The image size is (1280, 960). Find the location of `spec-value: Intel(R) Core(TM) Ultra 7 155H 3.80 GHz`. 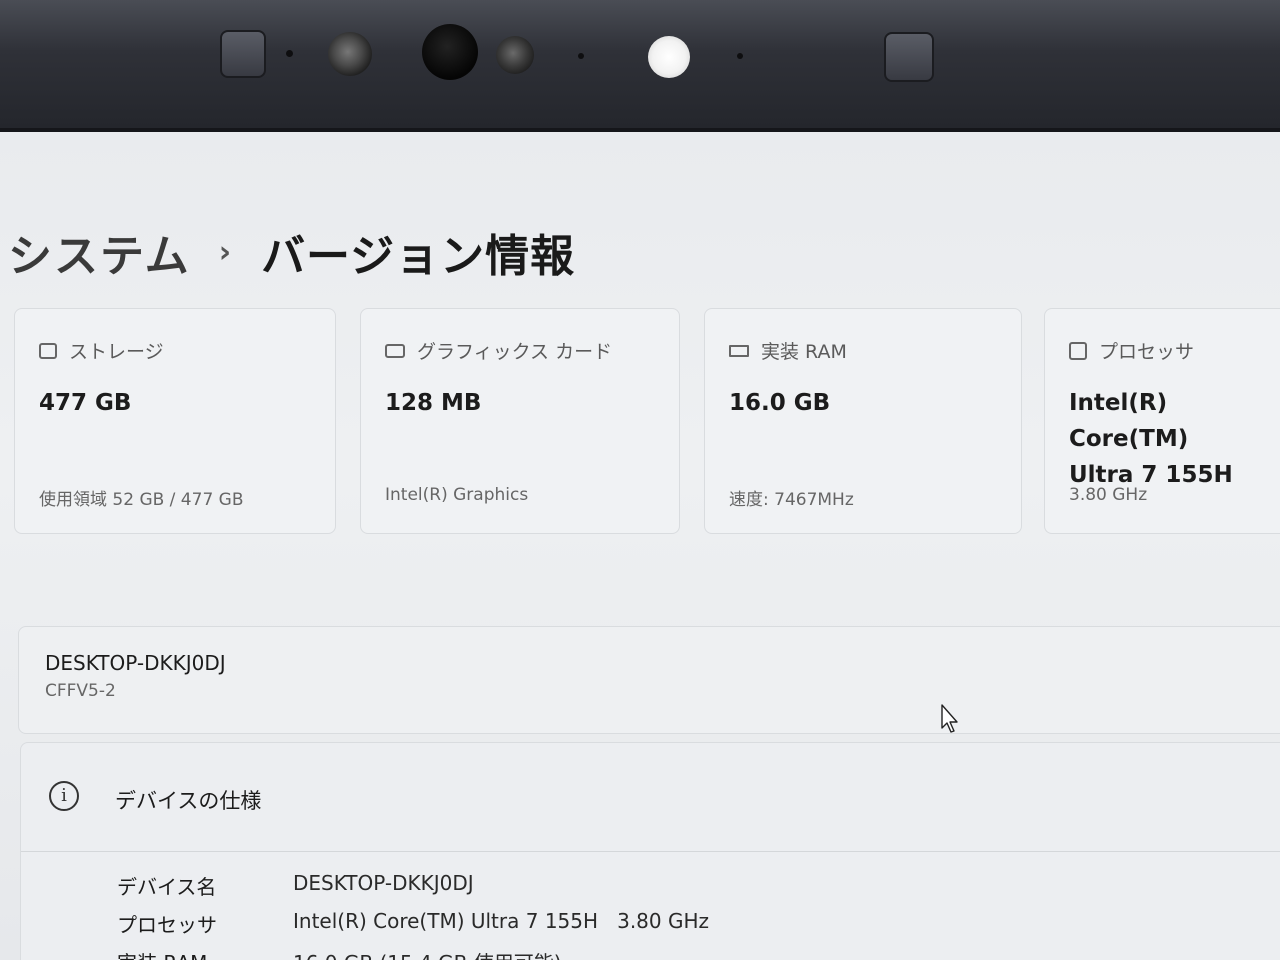

spec-value: Intel(R) Core(TM) Ultra 7 155H 3.80 GHz is located at coordinates (501, 921).